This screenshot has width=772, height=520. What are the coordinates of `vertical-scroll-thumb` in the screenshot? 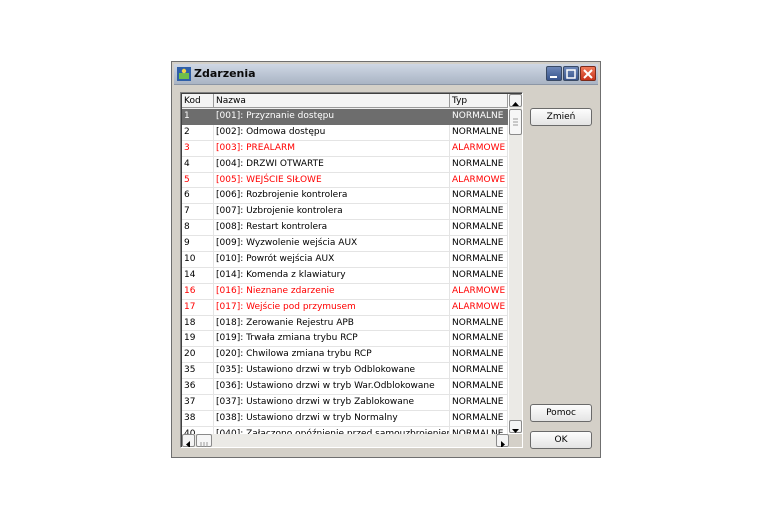 It's located at (515, 122).